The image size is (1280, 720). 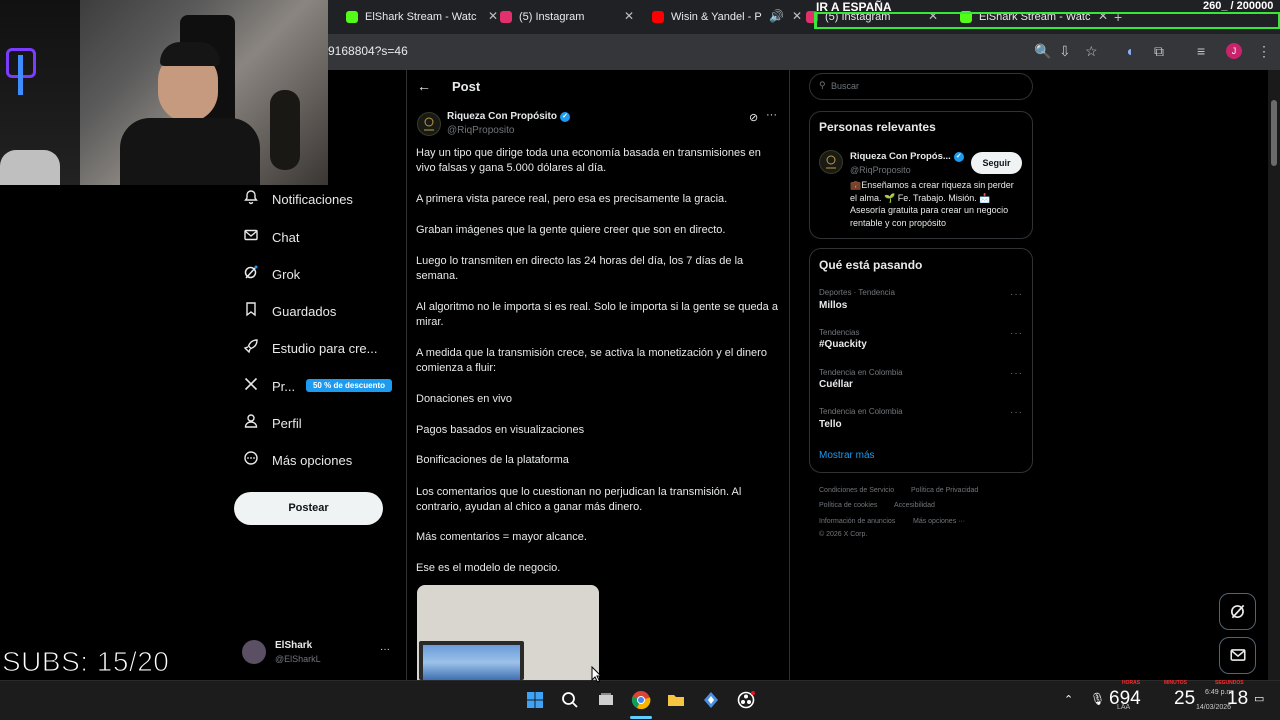 What do you see at coordinates (1234, 51) in the screenshot?
I see `profile-avatar: J` at bounding box center [1234, 51].